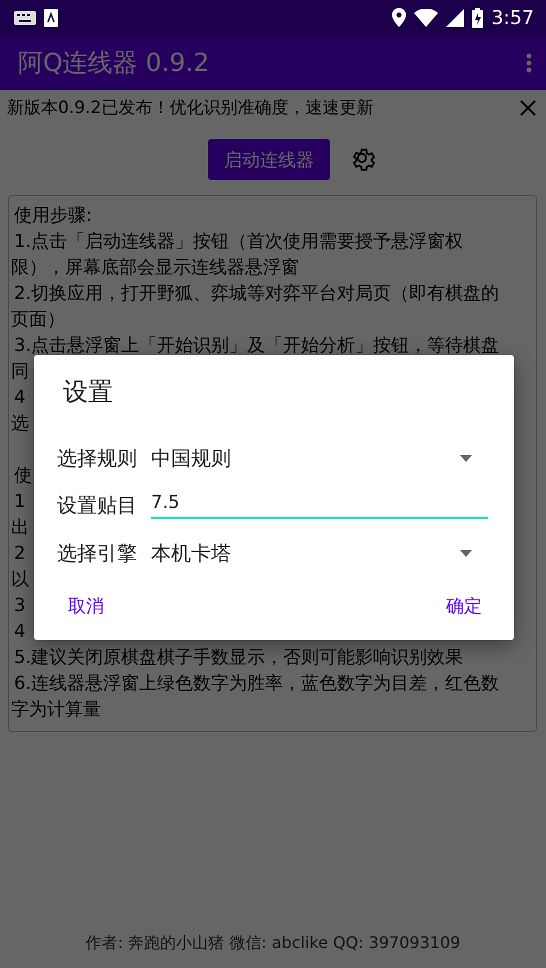 The image size is (546, 968). Describe the element at coordinates (19, 554) in the screenshot. I see `instruction-line: 2` at that location.